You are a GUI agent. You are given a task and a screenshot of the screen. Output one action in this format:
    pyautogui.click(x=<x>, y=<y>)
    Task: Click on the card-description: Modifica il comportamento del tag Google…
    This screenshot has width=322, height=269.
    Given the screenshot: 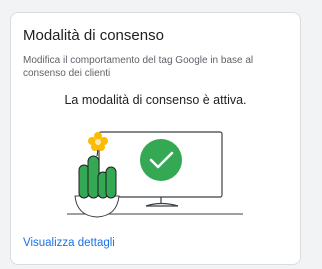 What is the action you would take?
    pyautogui.click(x=138, y=67)
    